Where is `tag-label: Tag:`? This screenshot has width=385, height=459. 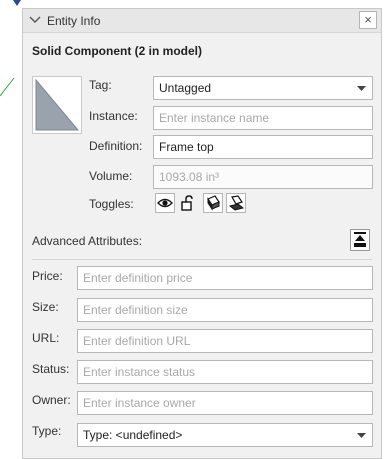 tag-label: Tag: is located at coordinates (100, 85).